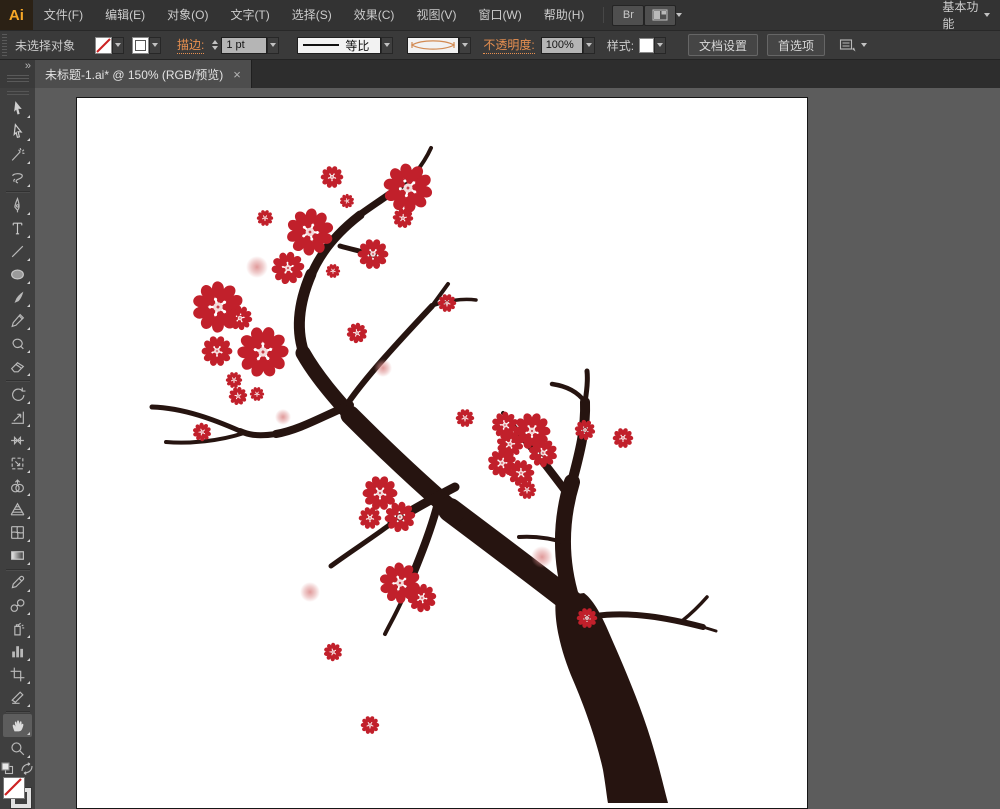  I want to click on width-profile-uniform-dropdown, so click(387, 45).